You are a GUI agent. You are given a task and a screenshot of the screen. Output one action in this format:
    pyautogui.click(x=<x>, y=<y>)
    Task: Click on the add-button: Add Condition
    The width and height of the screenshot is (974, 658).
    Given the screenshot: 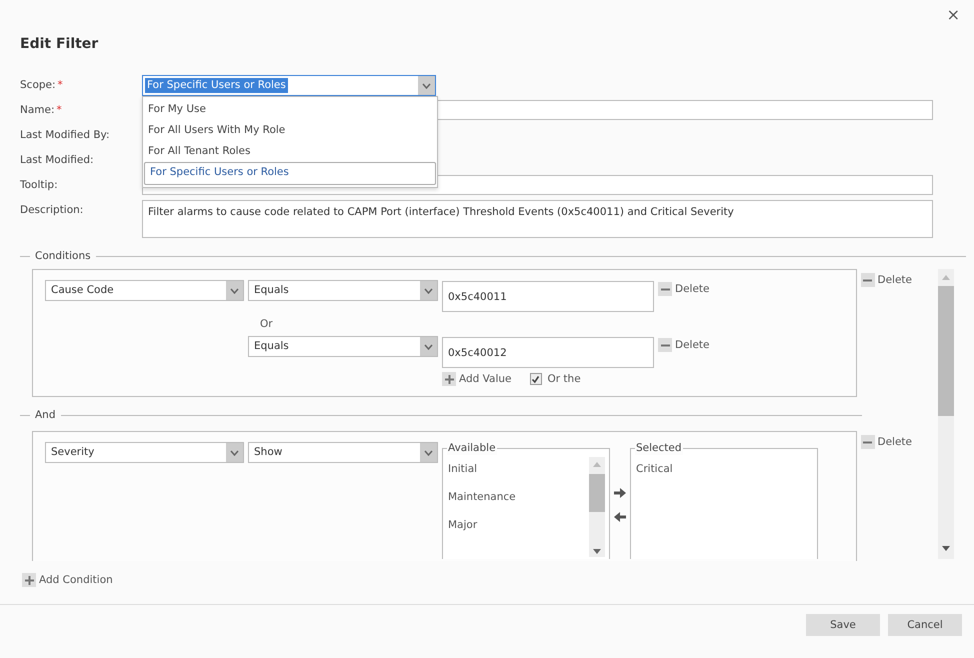 What is the action you would take?
    pyautogui.click(x=67, y=580)
    